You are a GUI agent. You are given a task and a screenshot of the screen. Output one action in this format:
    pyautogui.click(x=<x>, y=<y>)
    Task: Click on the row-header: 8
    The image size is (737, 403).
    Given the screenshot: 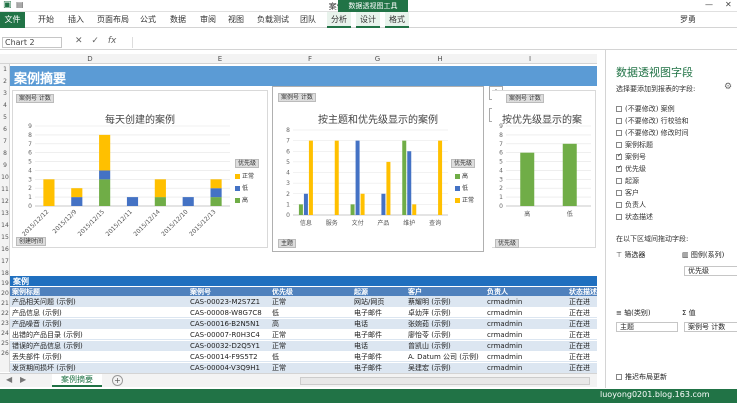 What is the action you would take?
    pyautogui.click(x=5, y=153)
    